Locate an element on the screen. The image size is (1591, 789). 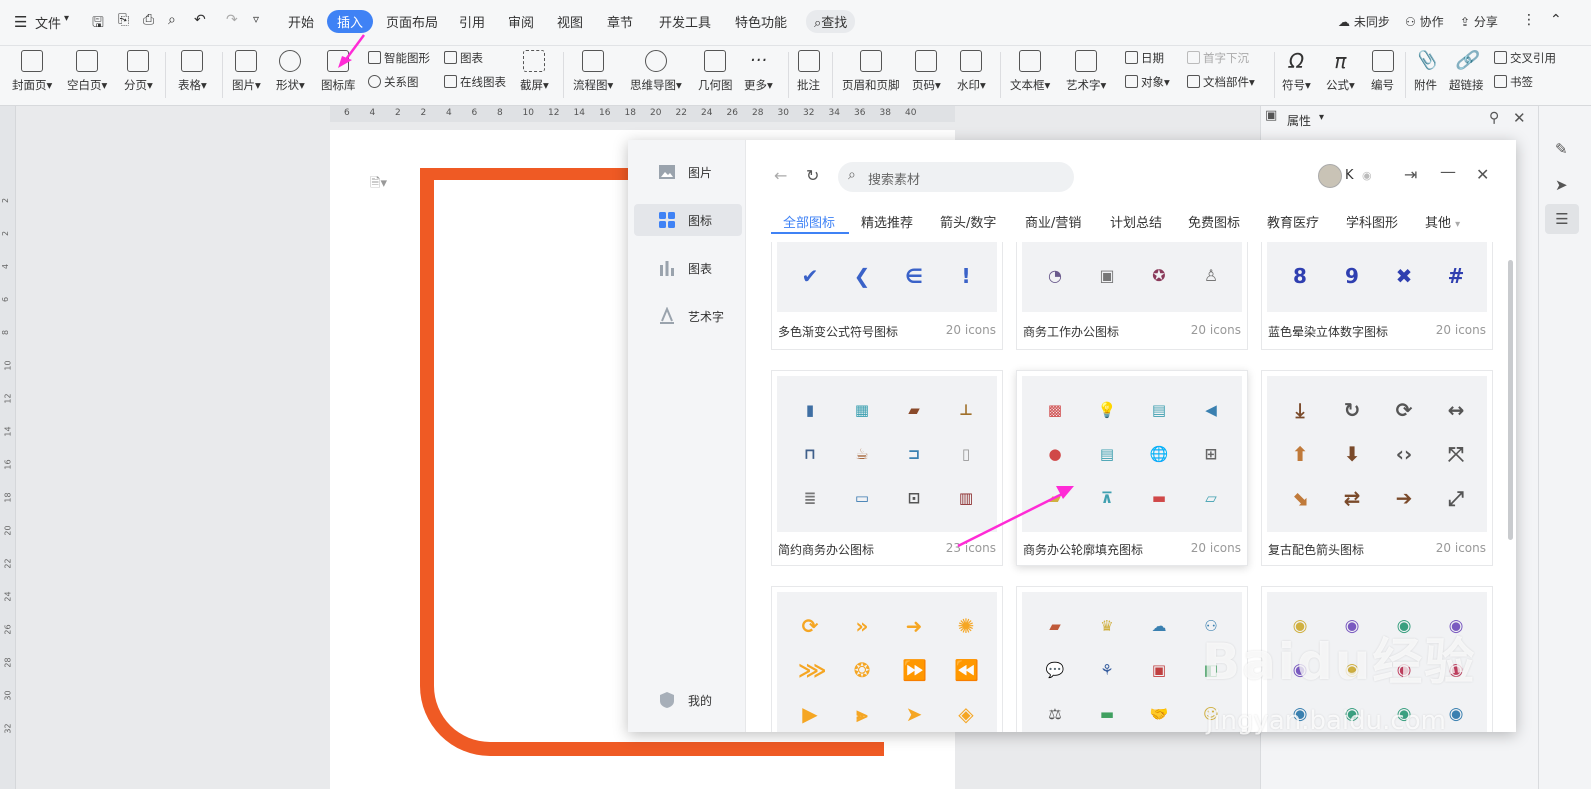
watermark-text: Baidu经验 is located at coordinates (1339, 662).